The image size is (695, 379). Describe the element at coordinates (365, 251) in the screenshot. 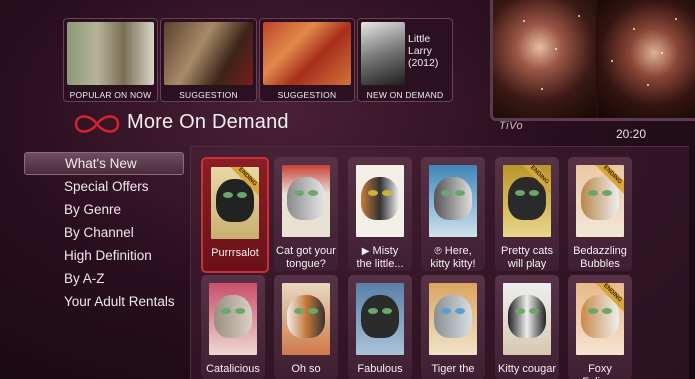

I see `play-icon: ▶` at that location.